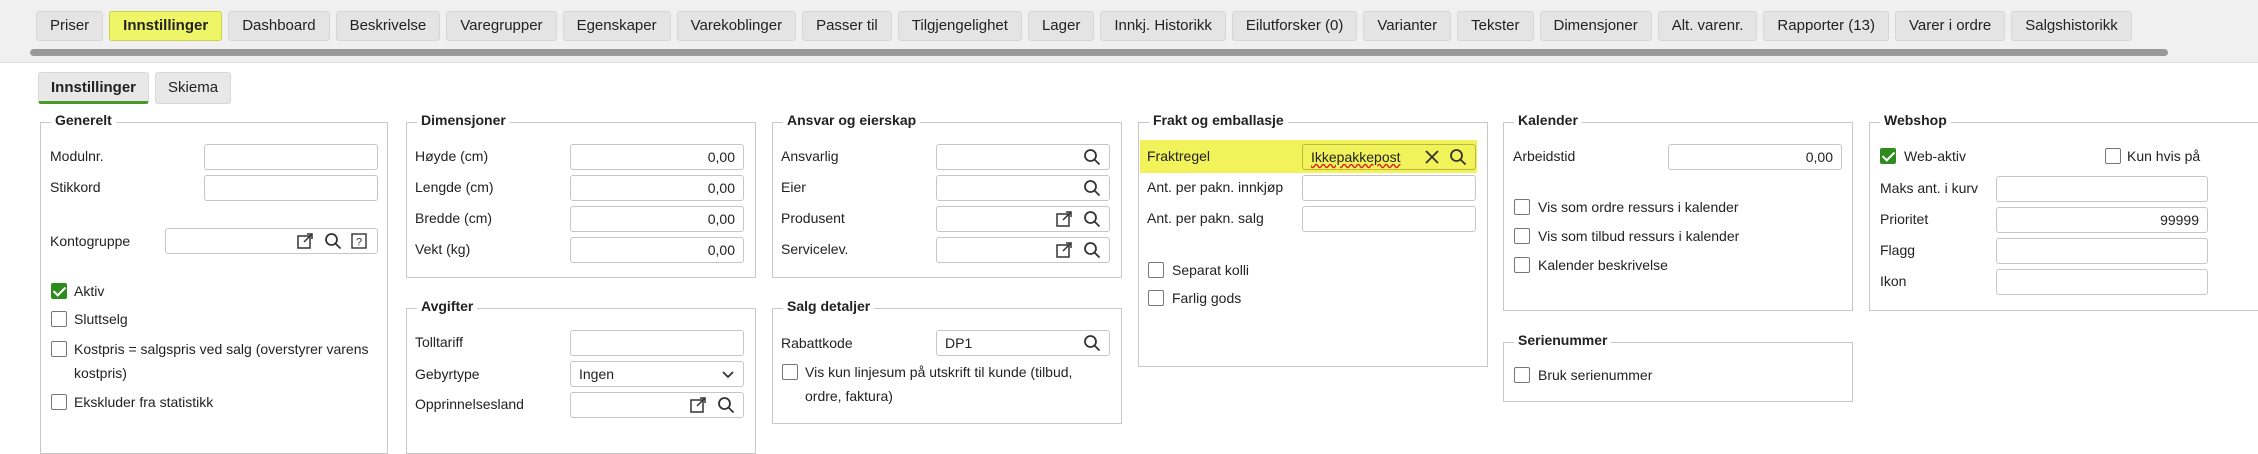  I want to click on maks-ant-field, so click(2102, 189).